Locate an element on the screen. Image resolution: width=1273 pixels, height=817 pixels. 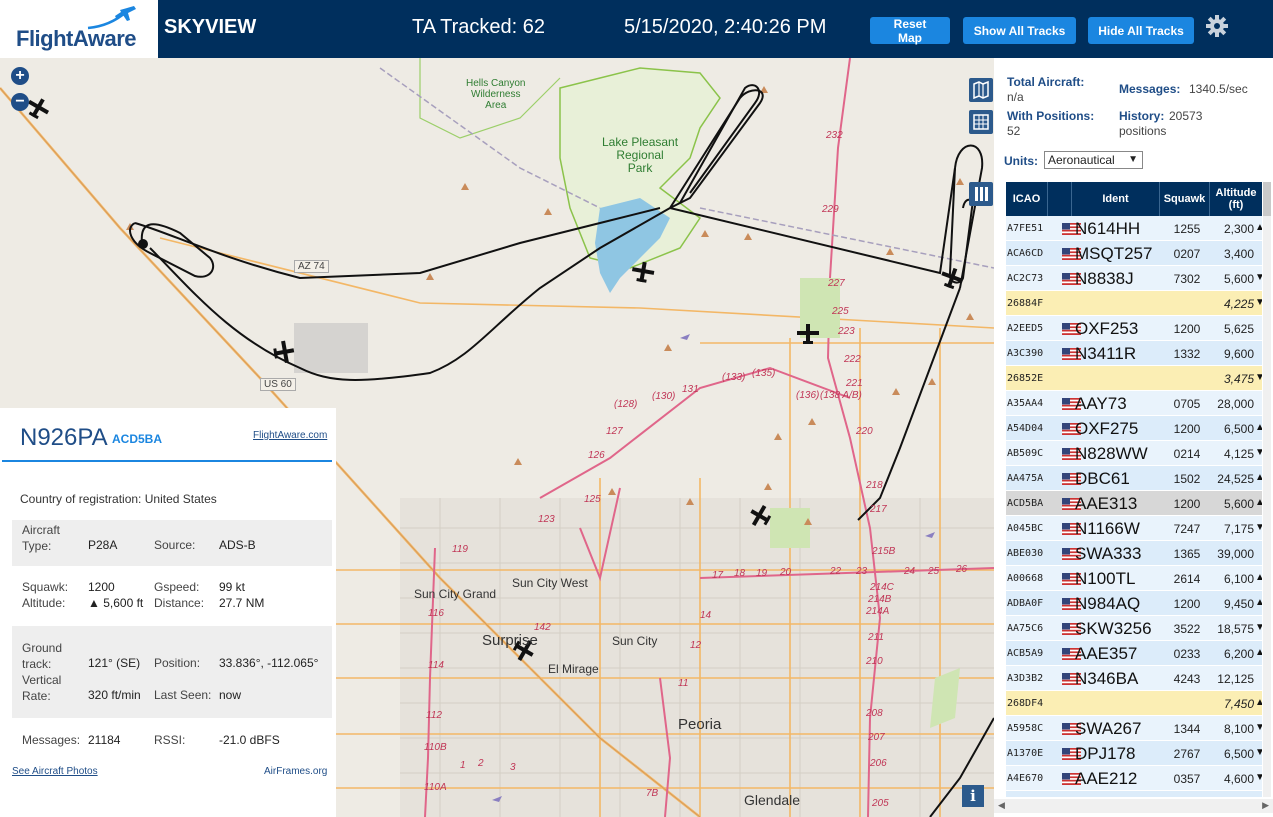
table-row: ADBA0F N984AQ 1200 9,450 ▲ is located at coordinates (1134, 603).